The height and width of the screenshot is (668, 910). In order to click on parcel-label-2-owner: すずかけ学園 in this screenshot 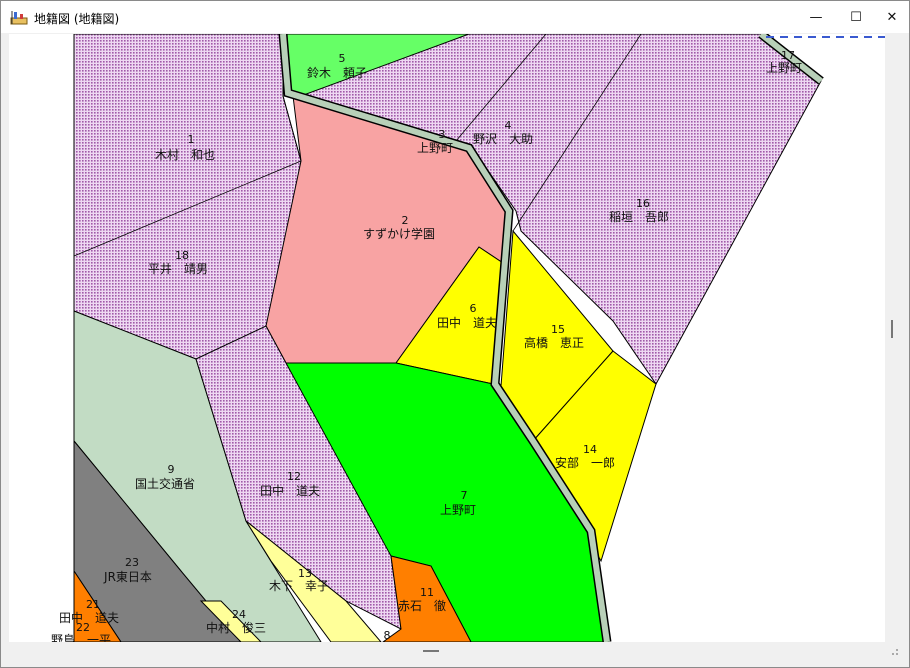, I will do `click(399, 233)`.